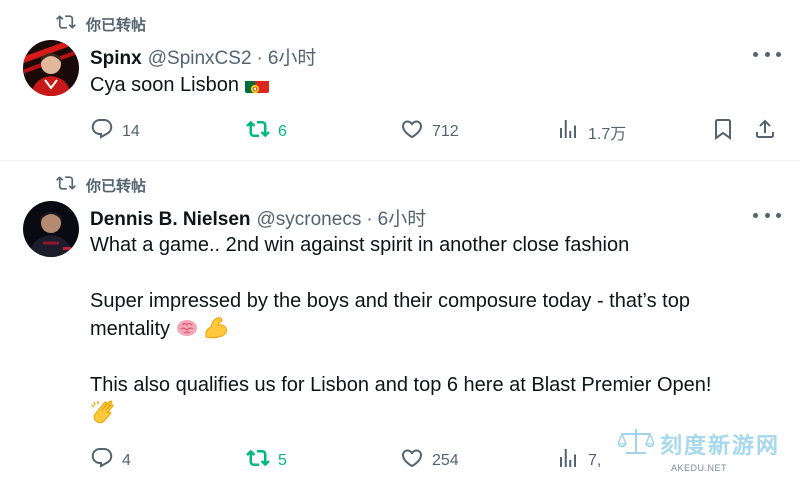  What do you see at coordinates (636, 443) in the screenshot?
I see `scale-logo-icon` at bounding box center [636, 443].